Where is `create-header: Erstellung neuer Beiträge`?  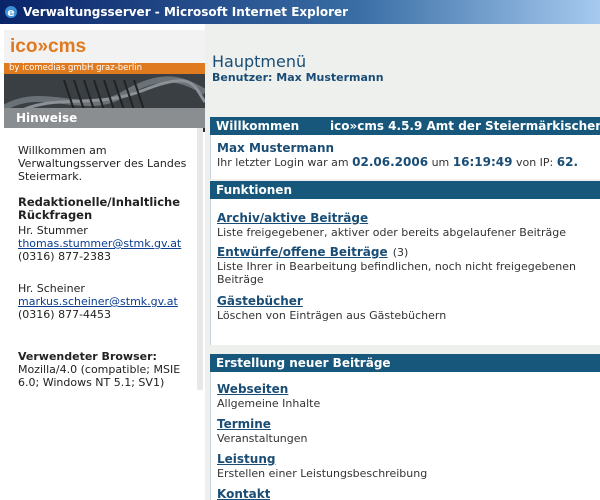
create-header: Erstellung neuer Beiträge is located at coordinates (405, 363).